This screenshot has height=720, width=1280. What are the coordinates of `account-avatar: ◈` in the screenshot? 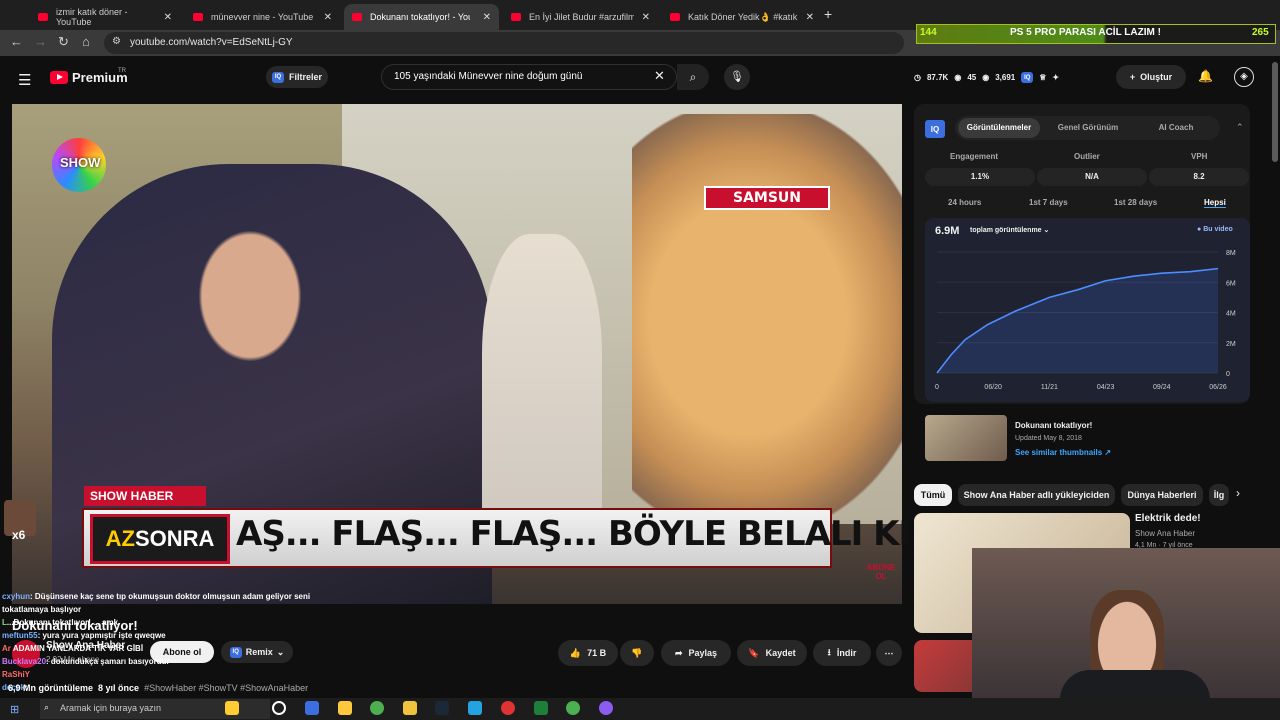 It's located at (1244, 77).